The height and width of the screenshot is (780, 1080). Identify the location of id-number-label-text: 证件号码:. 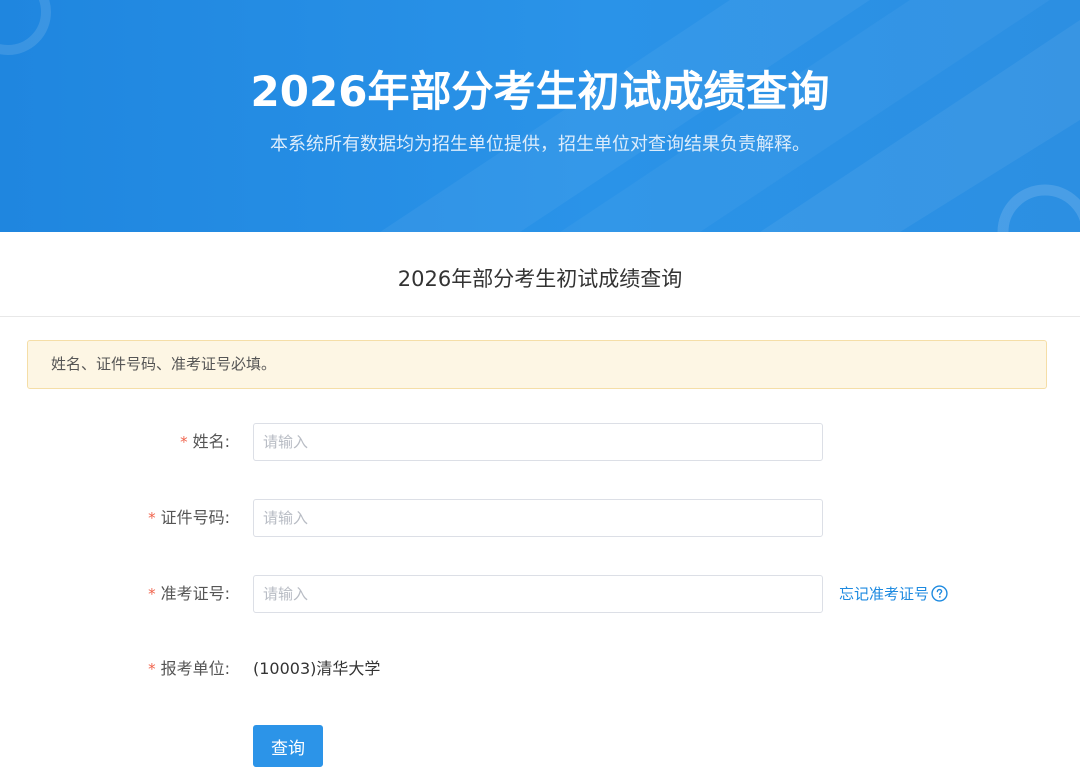
(195, 517).